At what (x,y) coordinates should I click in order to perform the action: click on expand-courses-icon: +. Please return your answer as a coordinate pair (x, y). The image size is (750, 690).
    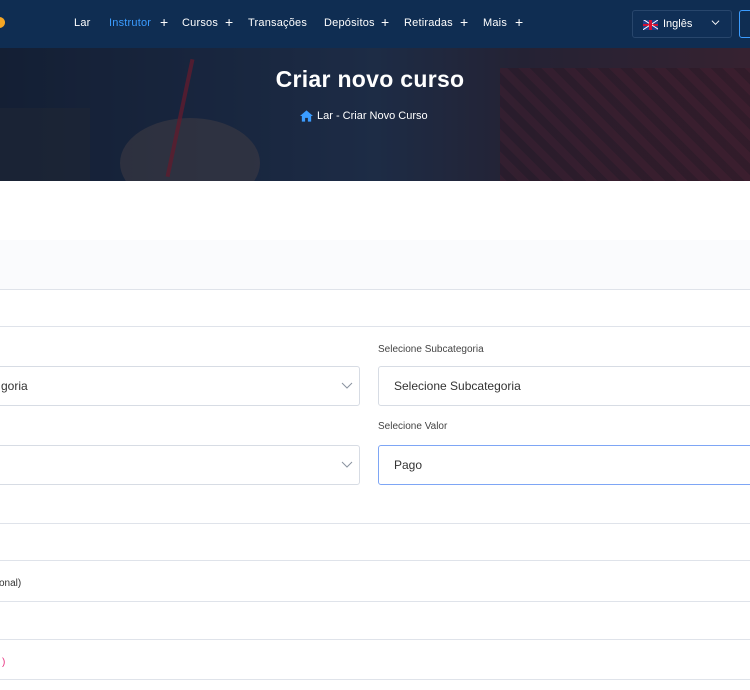
    Looking at the image, I should click on (229, 22).